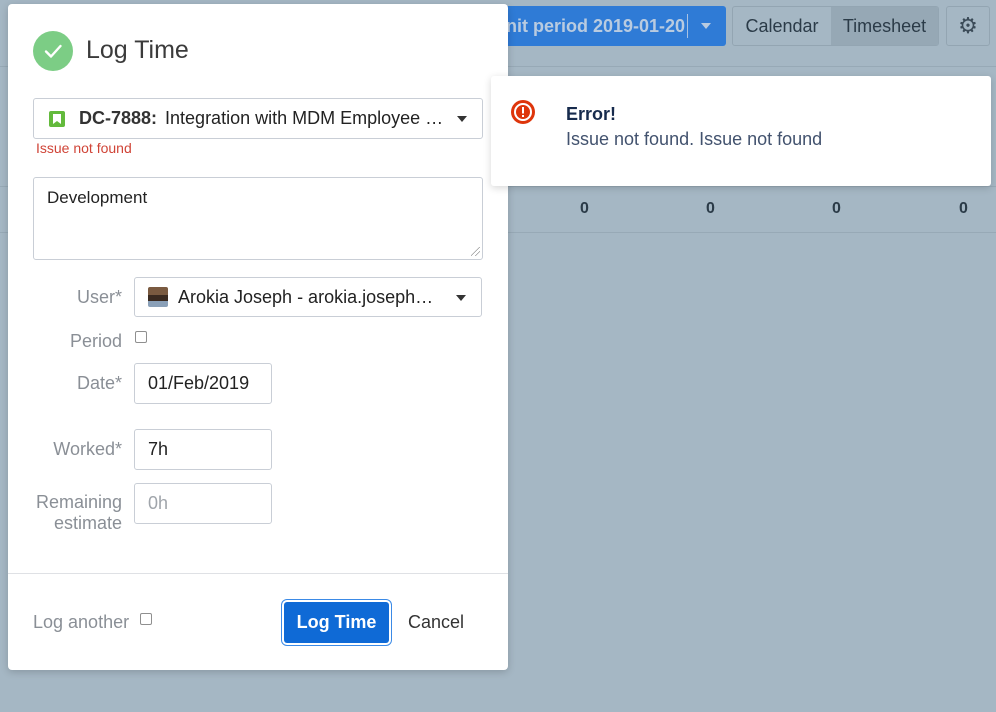 Image resolution: width=996 pixels, height=712 pixels. Describe the element at coordinates (53, 51) in the screenshot. I see `check-icon` at that location.